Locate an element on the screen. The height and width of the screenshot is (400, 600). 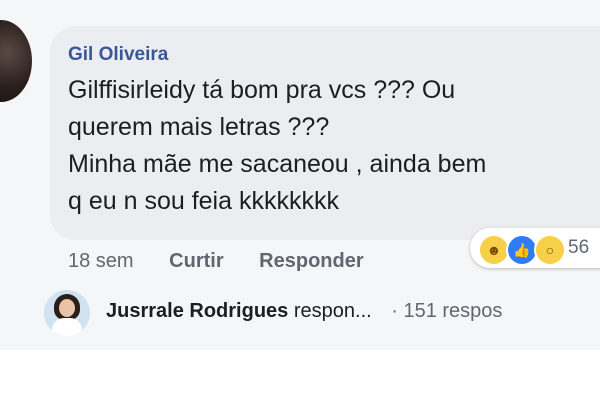
reaction-summary: ☻ 👍 ○ 56 is located at coordinates (535, 248).